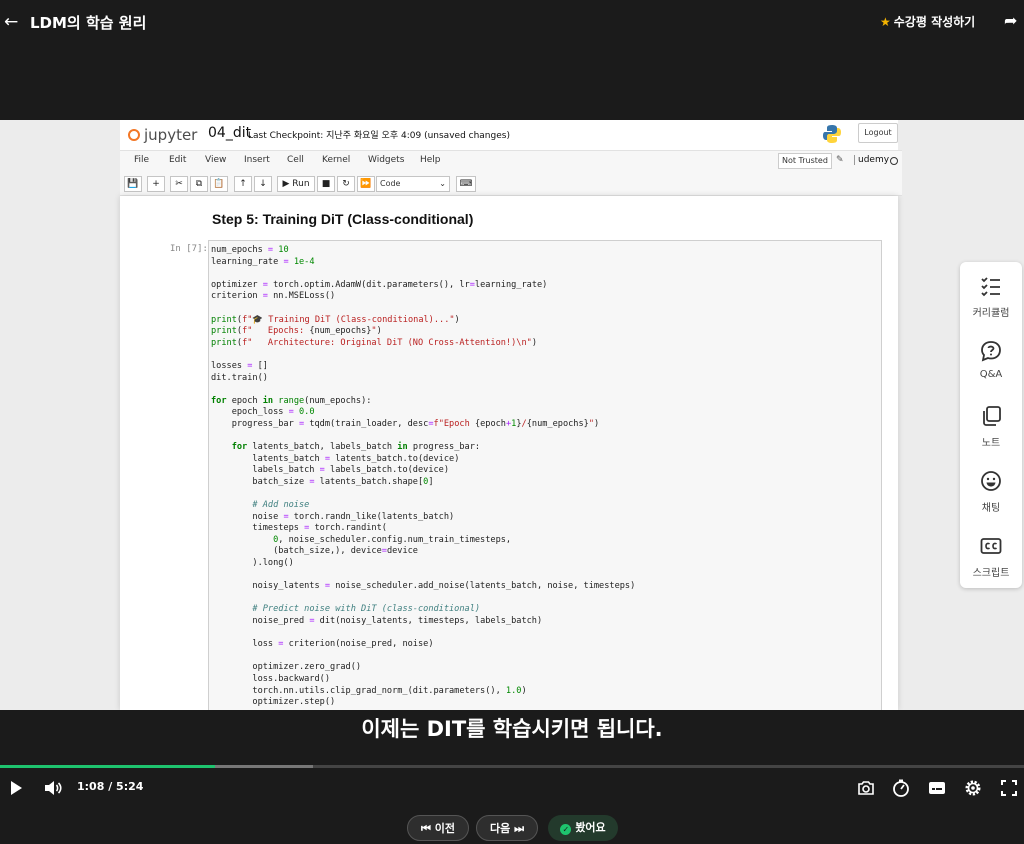  What do you see at coordinates (467, 136) in the screenshot?
I see `unsaved-label: (unsaved changes)` at bounding box center [467, 136].